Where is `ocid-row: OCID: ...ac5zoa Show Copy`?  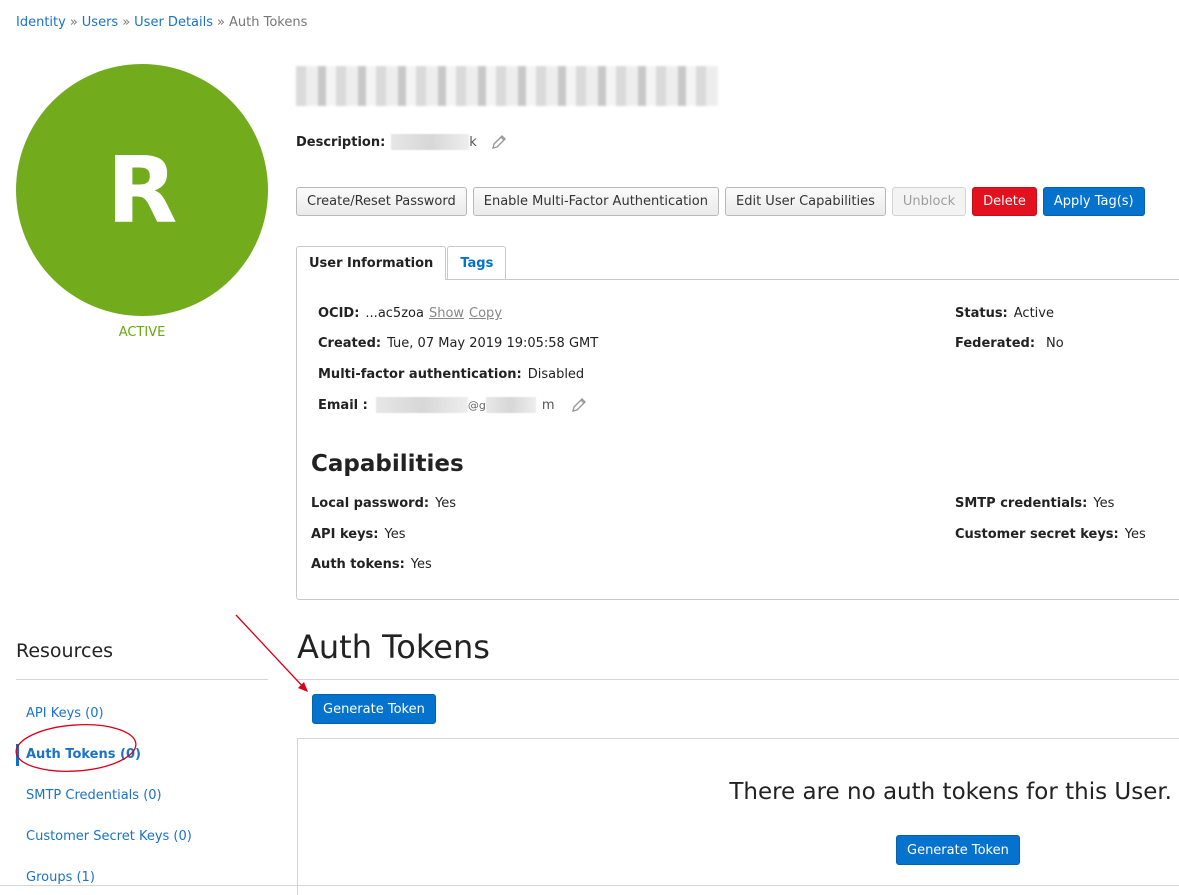 ocid-row: OCID: ...ac5zoa Show Copy is located at coordinates (410, 313).